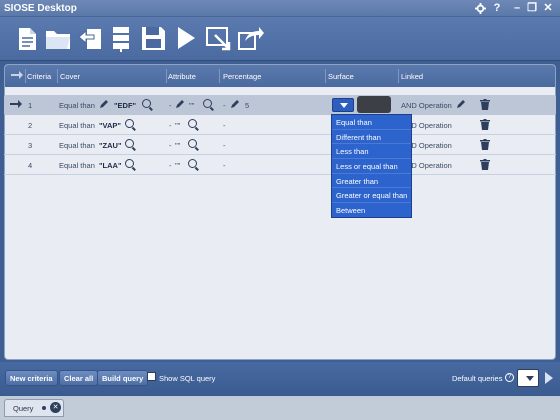 The width and height of the screenshot is (560, 420). Describe the element at coordinates (371, 181) in the screenshot. I see `menu-item-greater-than: Greater than` at that location.